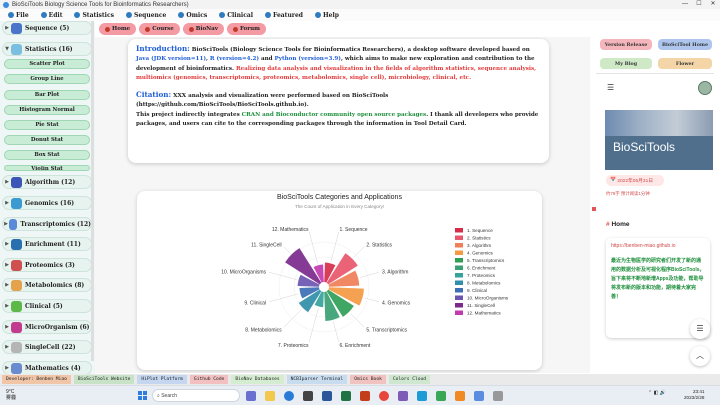 The height and width of the screenshot is (405, 720). I want to click on app-item-pie-stat: Pie Stat, so click(47, 125).